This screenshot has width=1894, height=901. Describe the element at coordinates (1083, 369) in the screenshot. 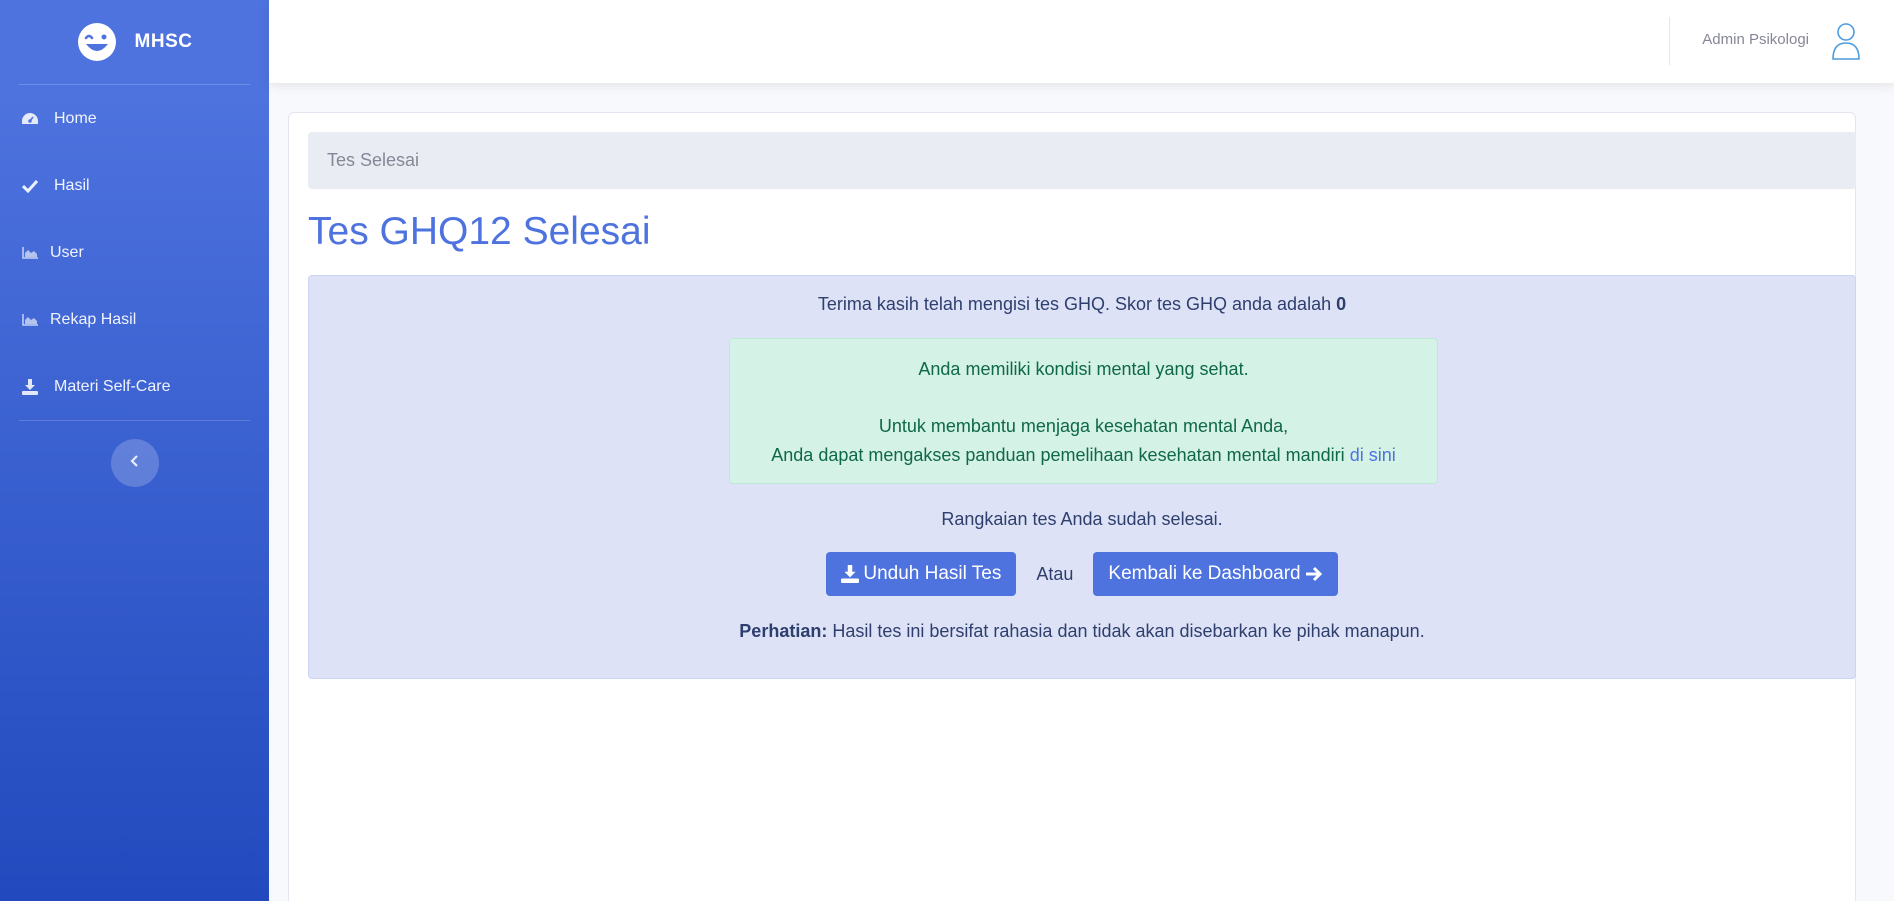

I see `alert-line-1: Anda memiliki kondisi mental yang sehat.` at that location.